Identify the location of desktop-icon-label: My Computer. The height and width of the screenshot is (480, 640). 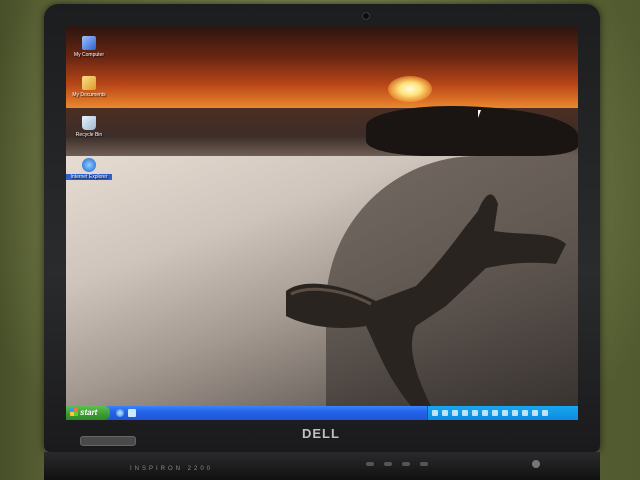
(88, 55).